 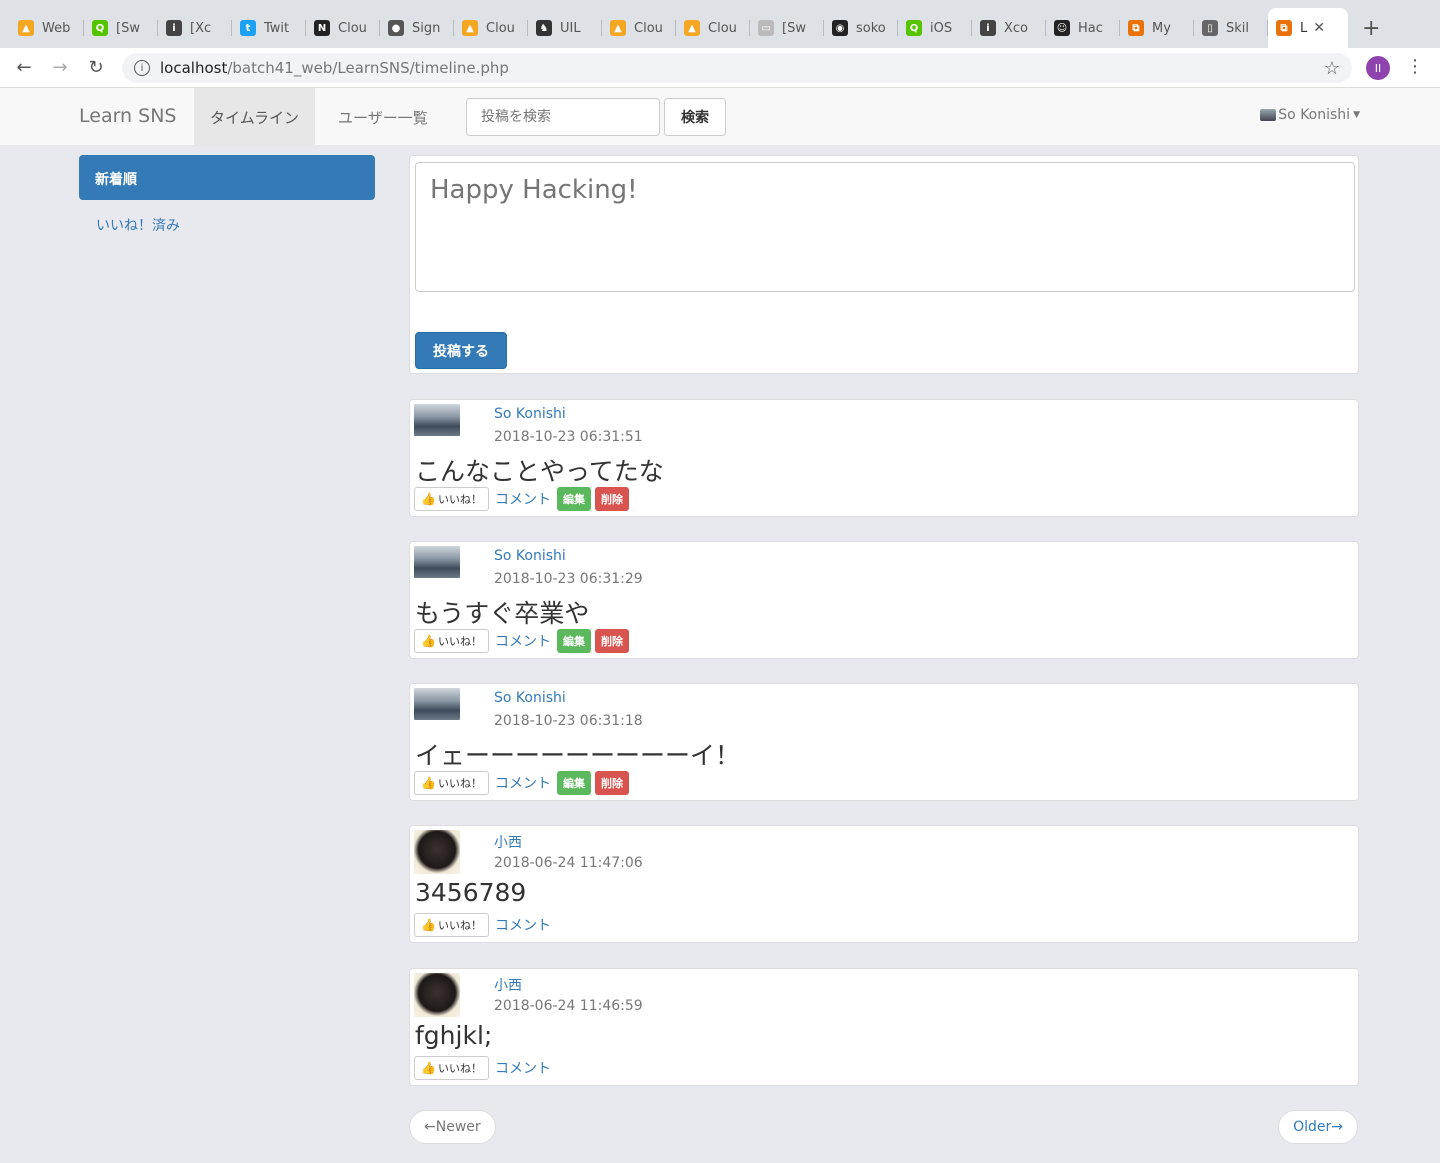 I want to click on close-tab-icon: ✕, so click(x=1319, y=28).